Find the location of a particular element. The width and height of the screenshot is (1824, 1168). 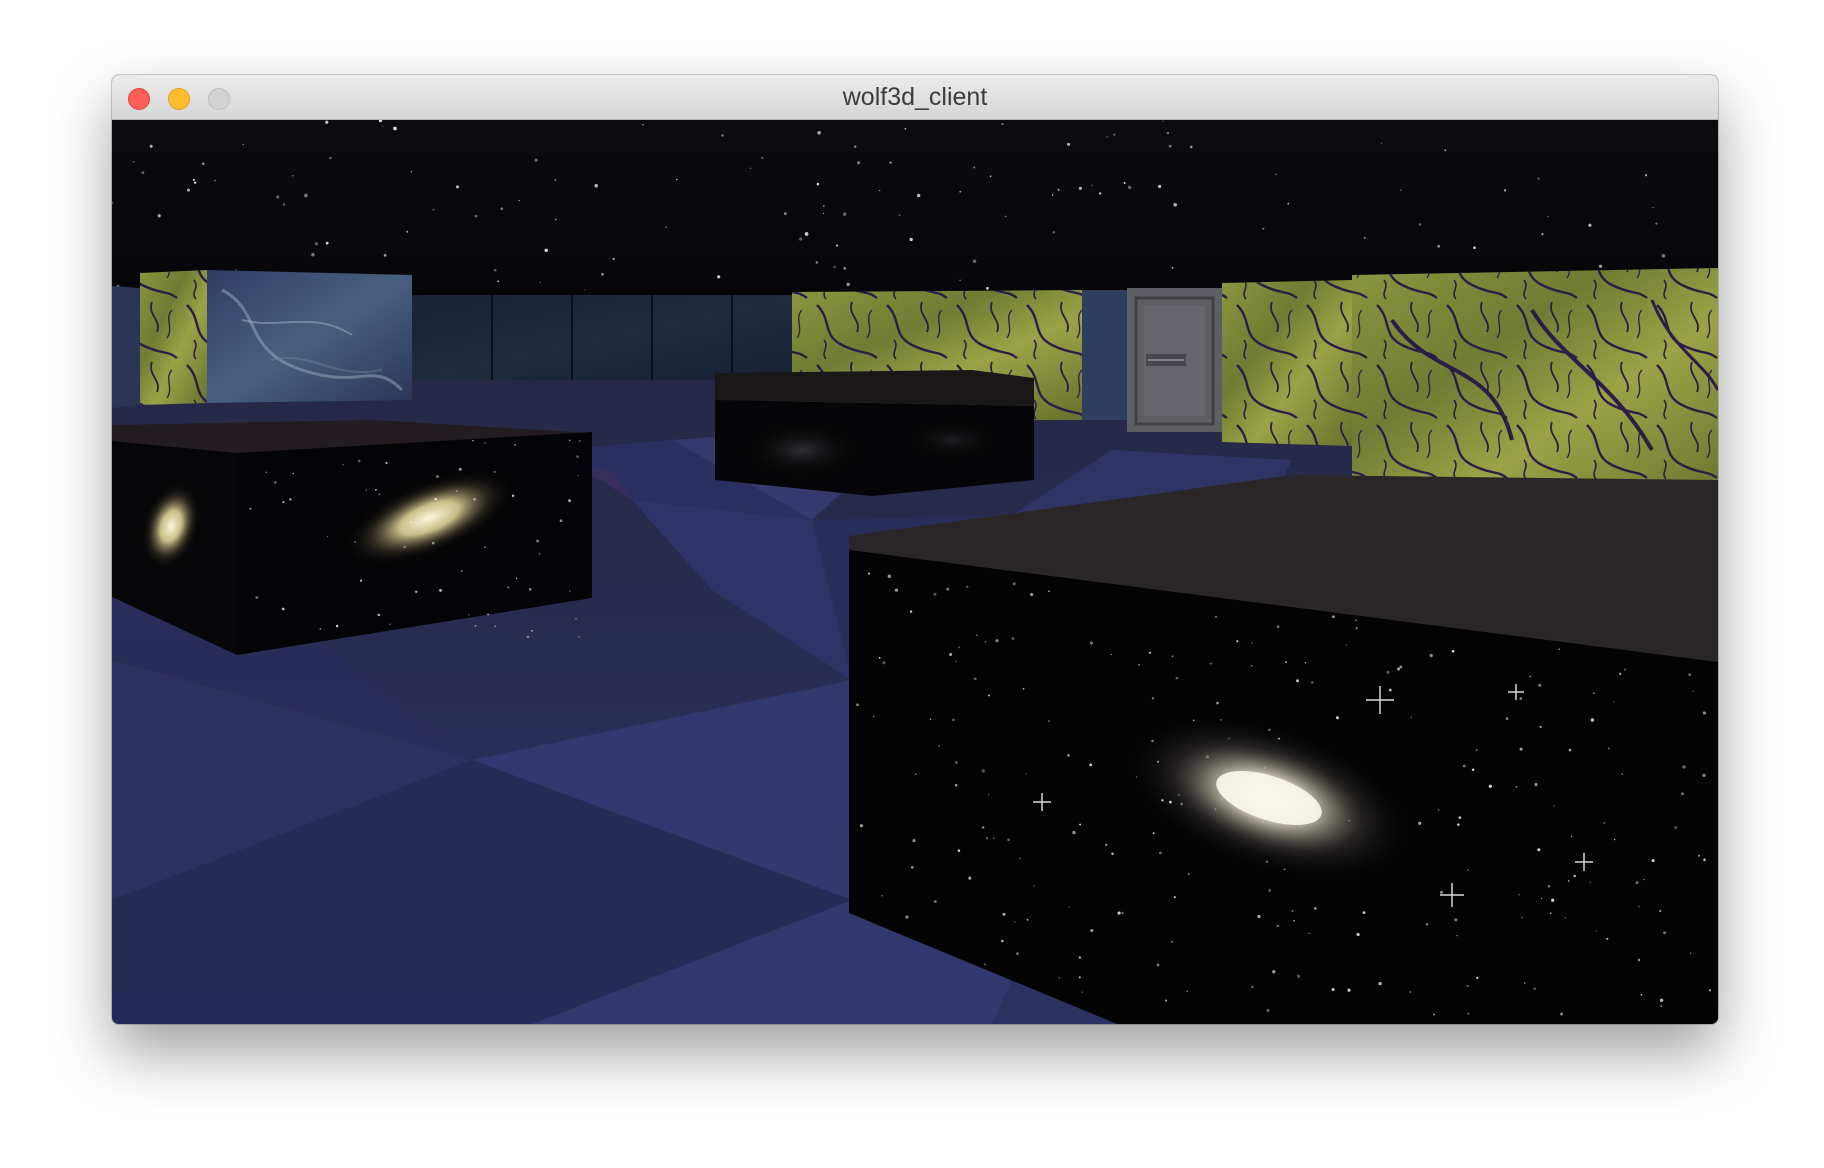

title-bar: wolf3d_client is located at coordinates (915, 97).